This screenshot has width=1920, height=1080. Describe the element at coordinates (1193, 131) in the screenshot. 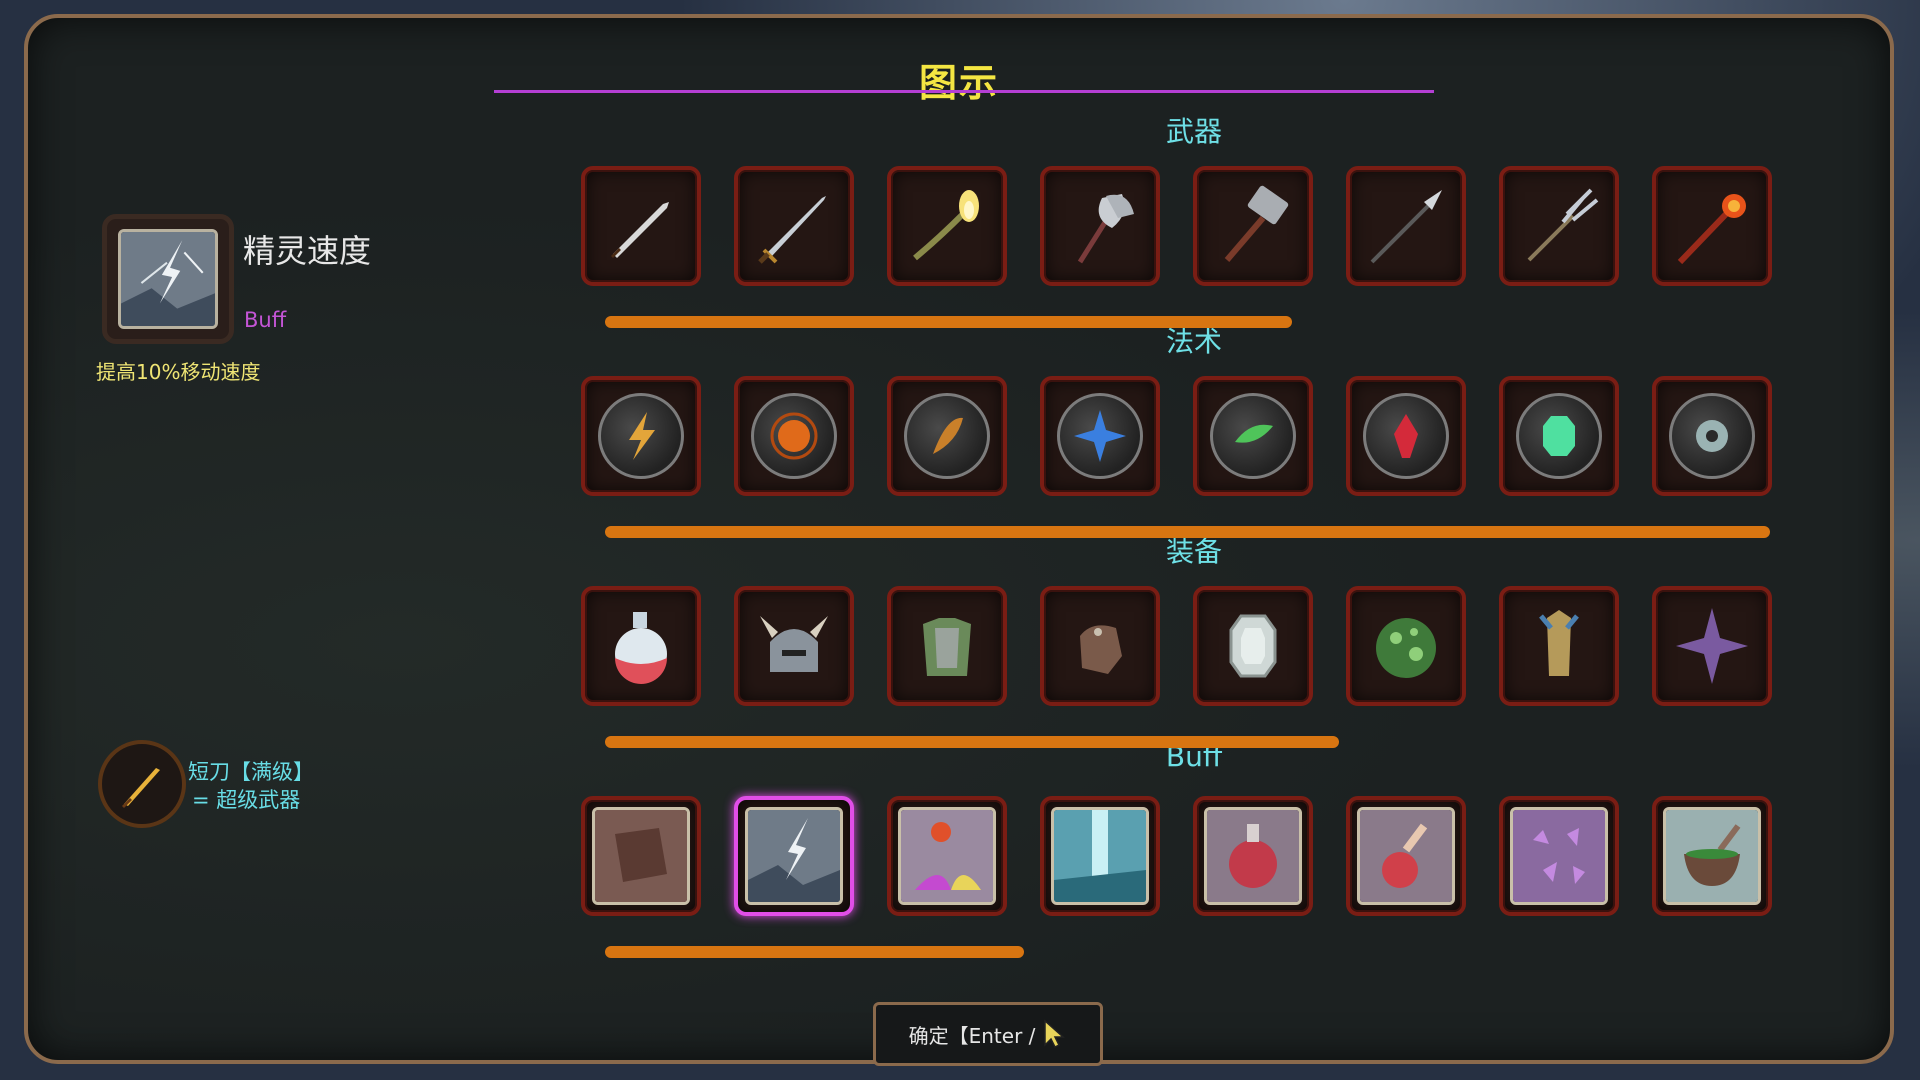

I see `section-label-weapons: 武器` at that location.